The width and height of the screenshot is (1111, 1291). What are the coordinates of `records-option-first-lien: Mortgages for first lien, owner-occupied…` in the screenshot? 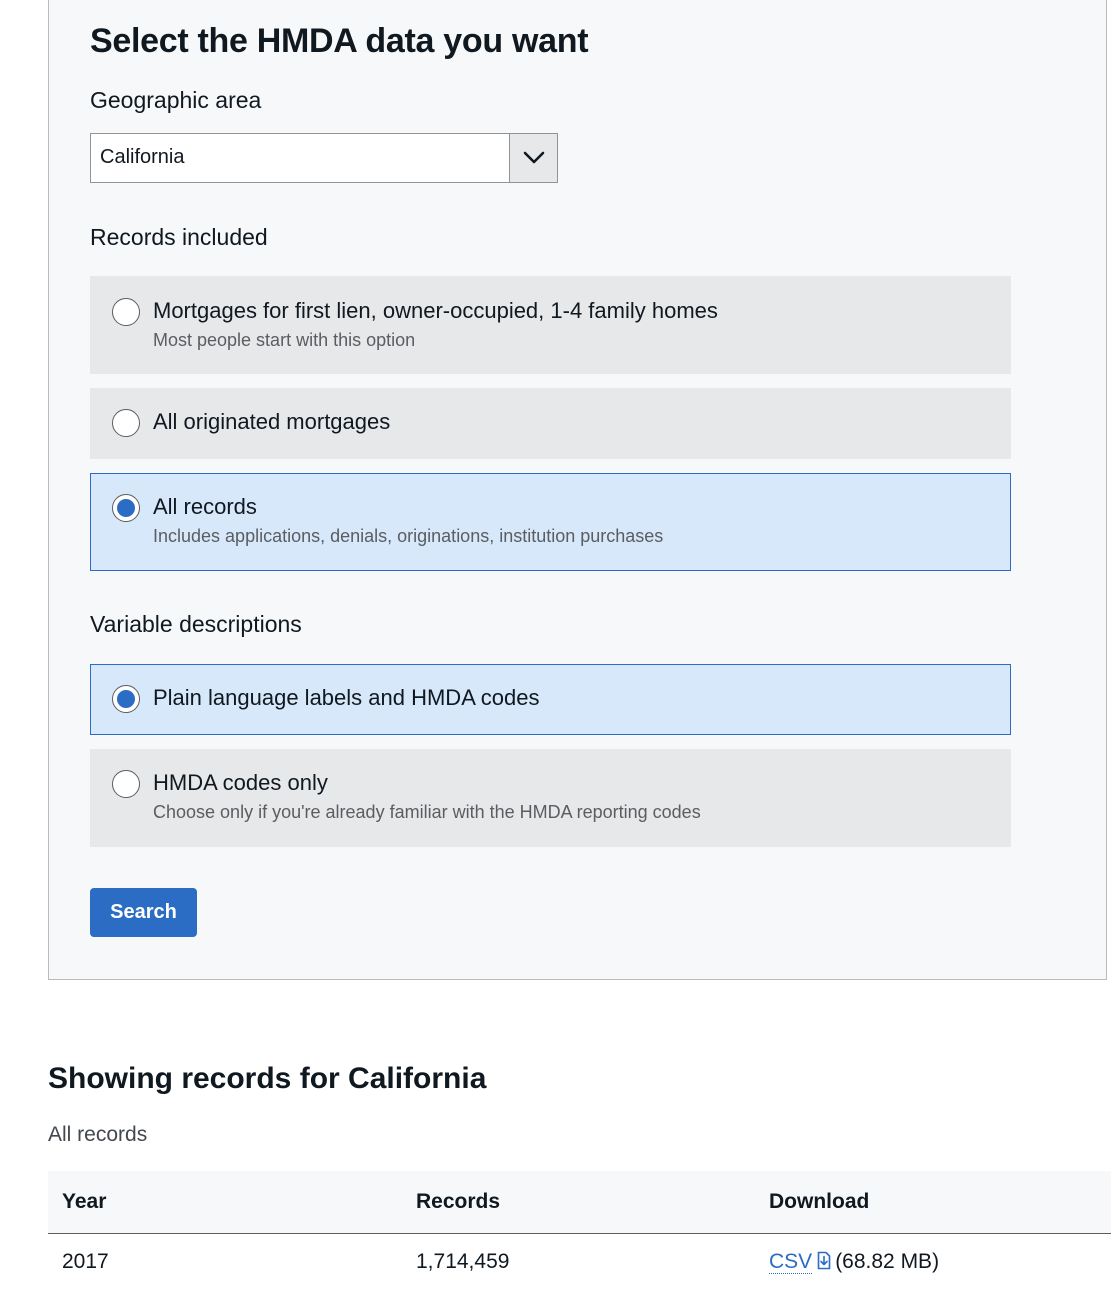 It's located at (550, 325).